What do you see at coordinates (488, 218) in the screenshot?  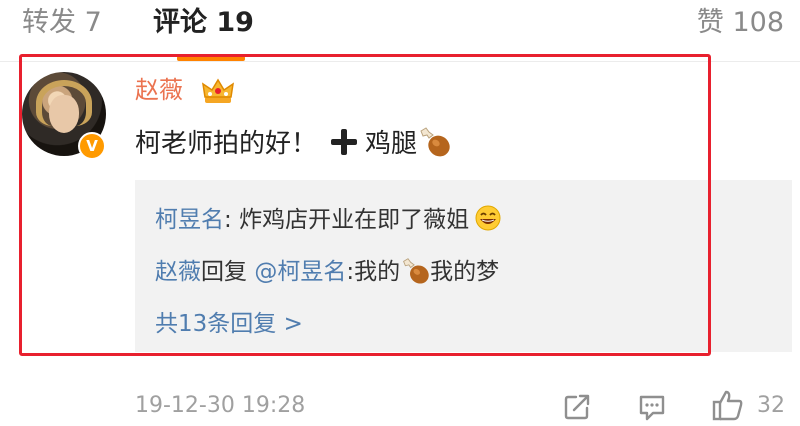 I see `grinning-face-icon` at bounding box center [488, 218].